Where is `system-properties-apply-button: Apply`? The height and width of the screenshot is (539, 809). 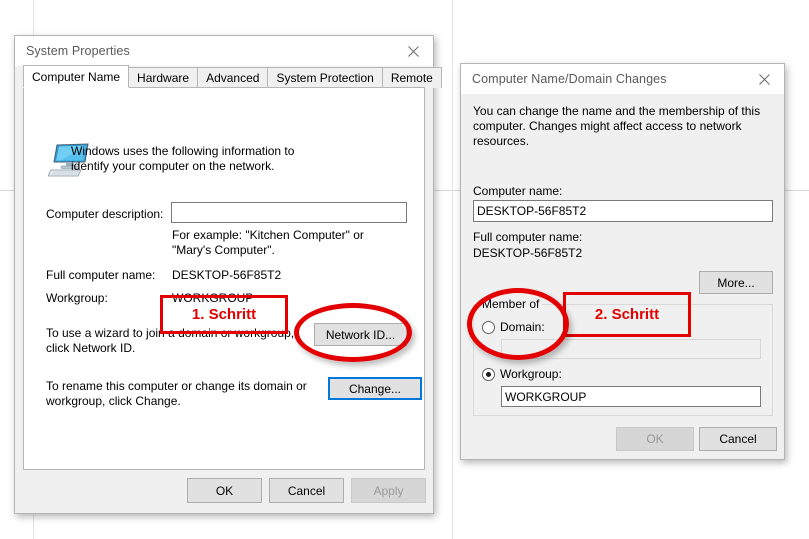 system-properties-apply-button: Apply is located at coordinates (388, 490).